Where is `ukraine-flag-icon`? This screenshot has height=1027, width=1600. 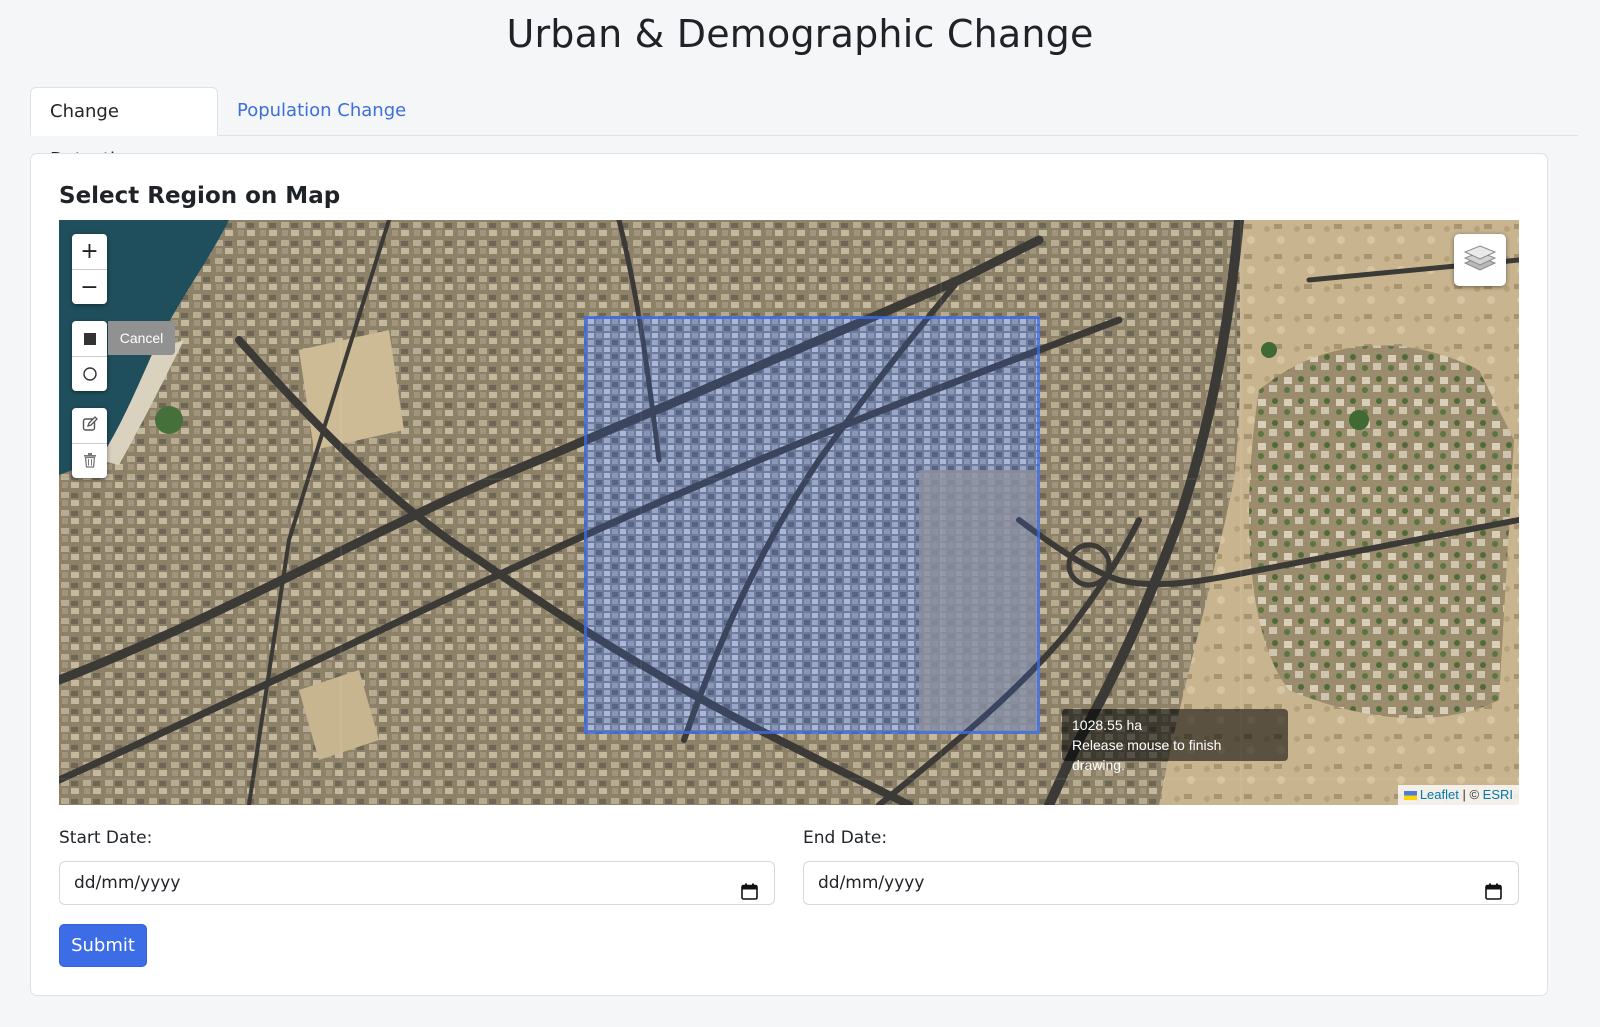 ukraine-flag-icon is located at coordinates (1410, 793).